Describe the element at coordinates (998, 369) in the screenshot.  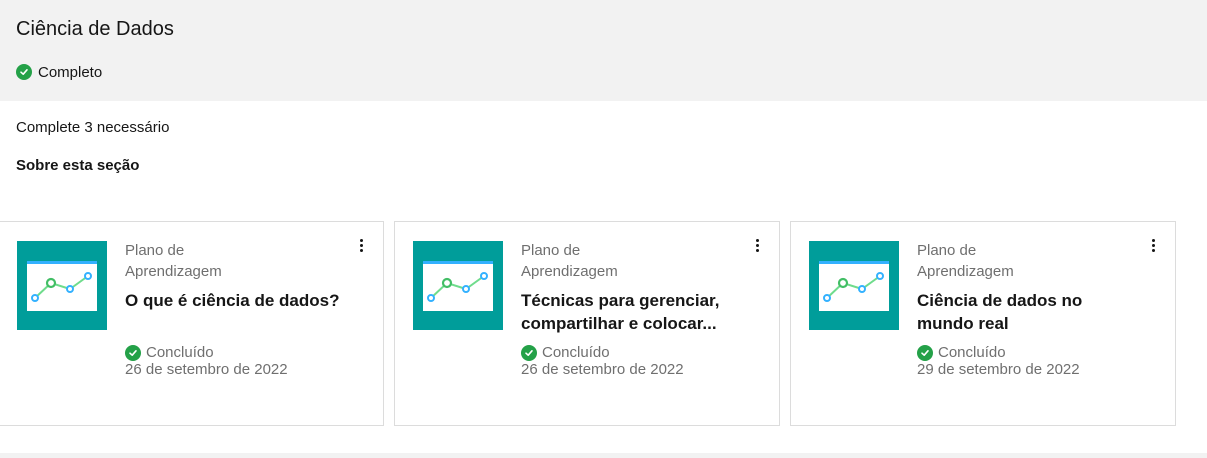
I see `card-date: 29 de setembro de 2022` at that location.